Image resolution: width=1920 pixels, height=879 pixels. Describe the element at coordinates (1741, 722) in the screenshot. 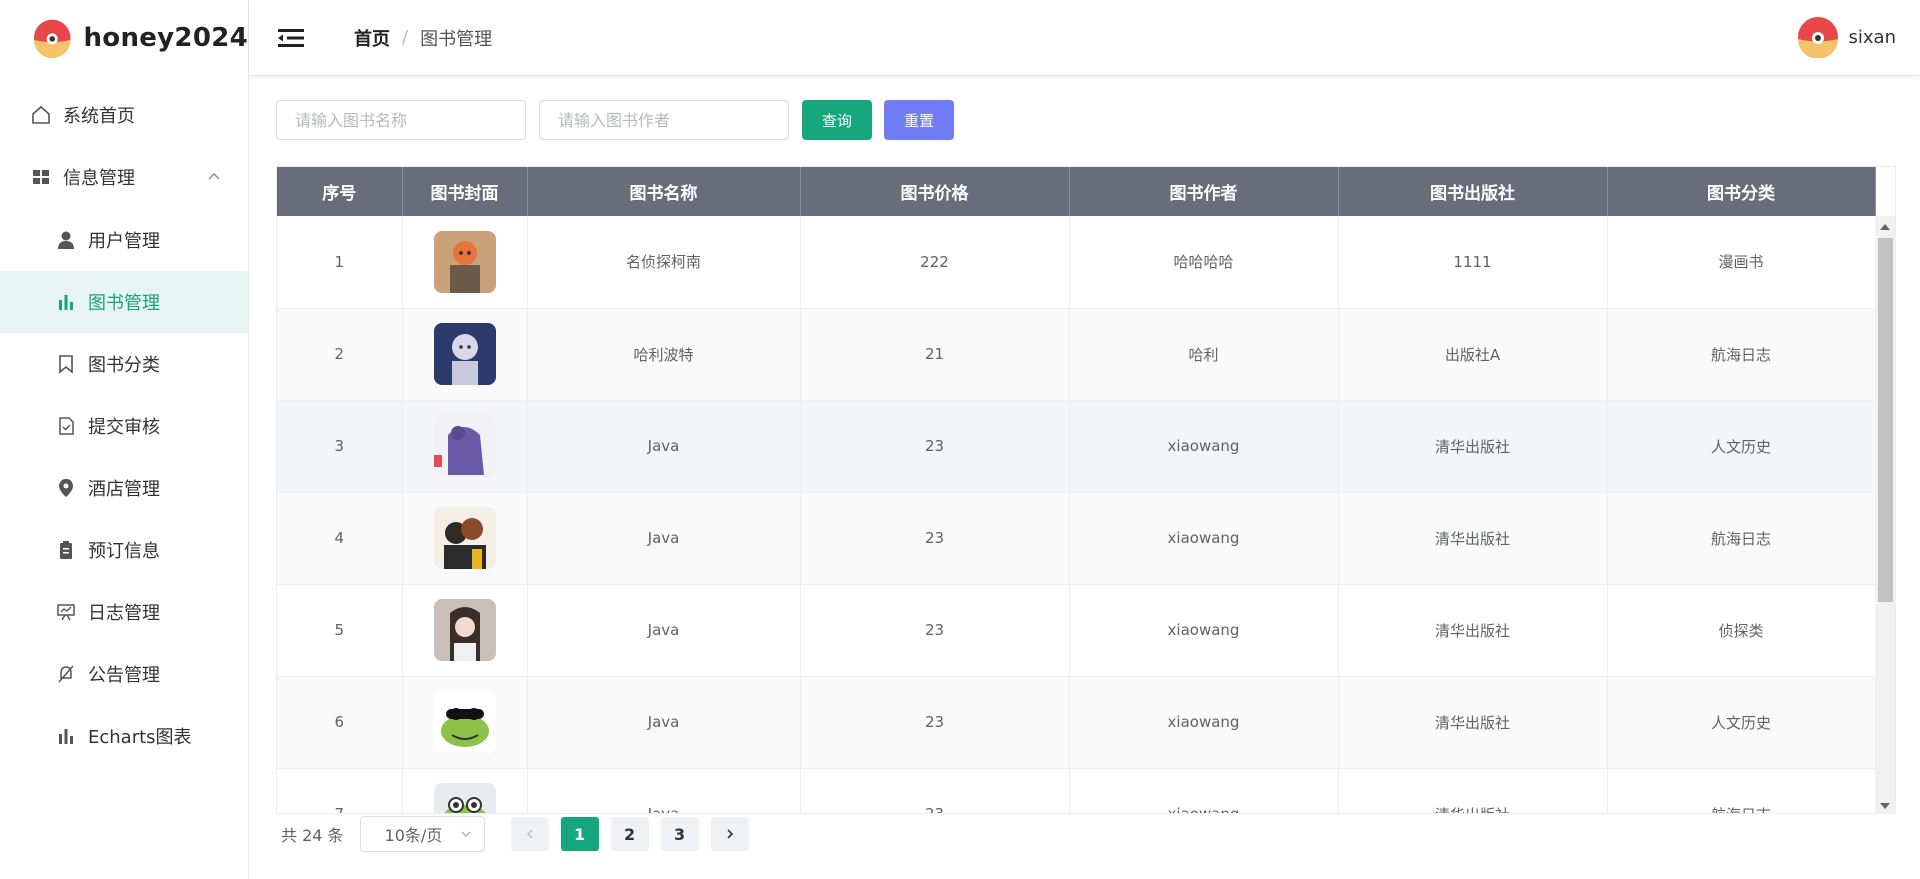

I see `cell-category: 人文历史` at that location.